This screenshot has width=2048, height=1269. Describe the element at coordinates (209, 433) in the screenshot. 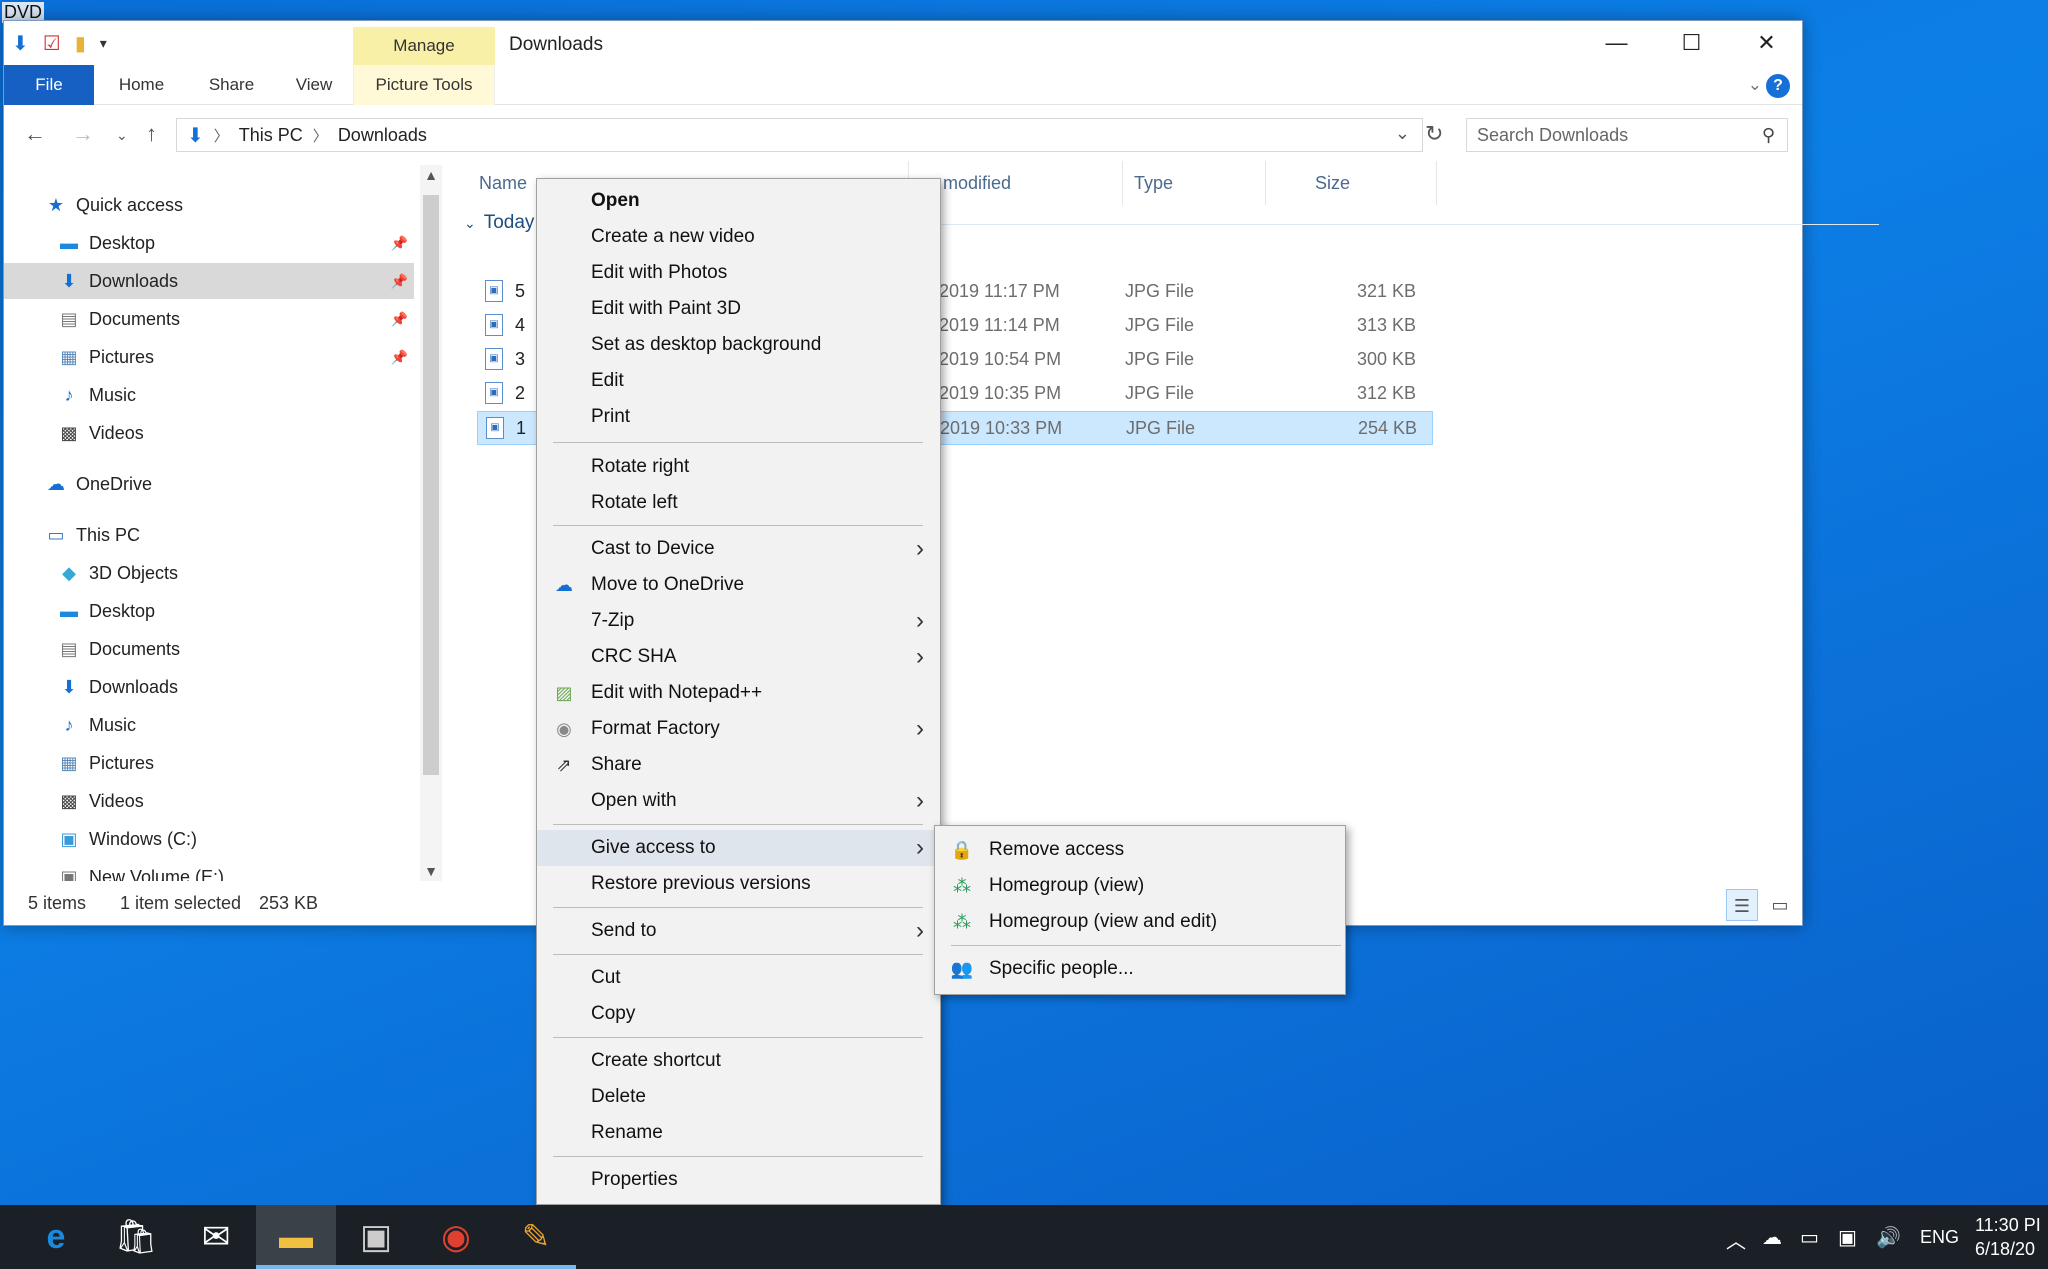

I see `nav-videos: ▩ Videos` at that location.